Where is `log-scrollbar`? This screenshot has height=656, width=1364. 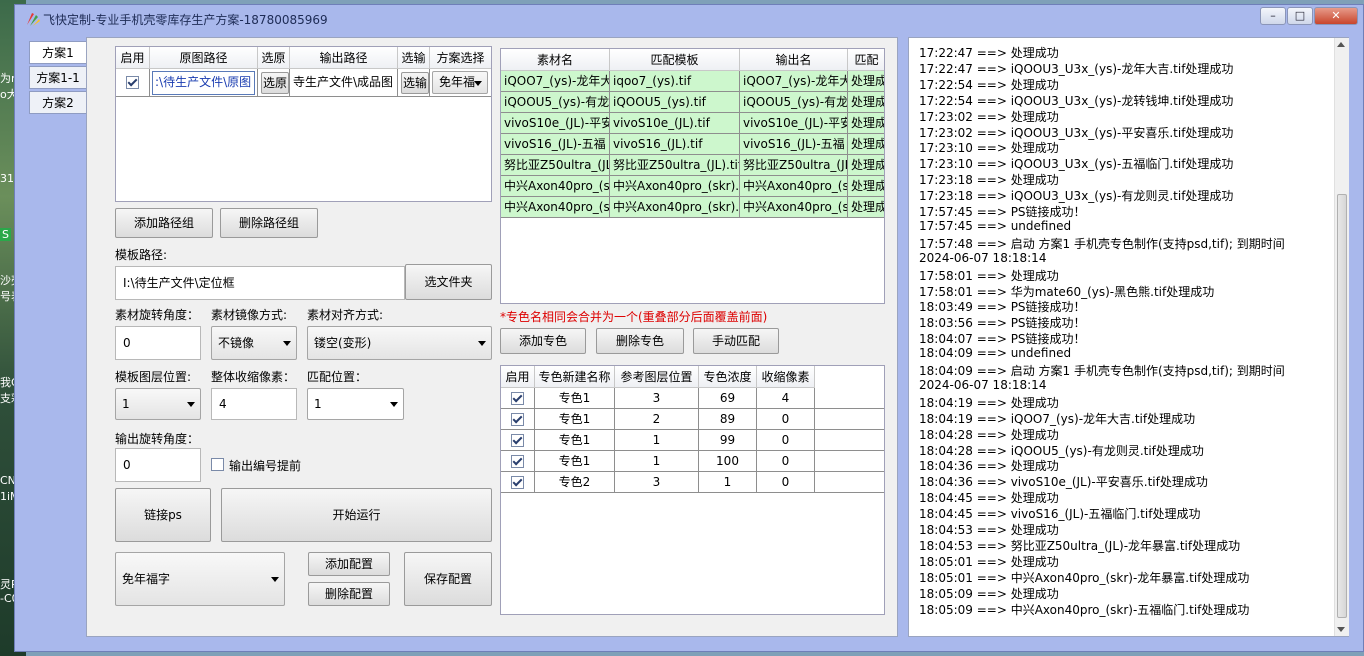 log-scrollbar is located at coordinates (1341, 337).